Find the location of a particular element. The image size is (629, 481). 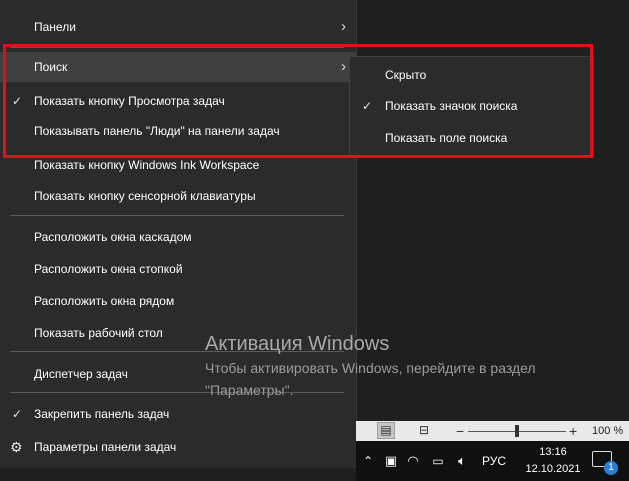

menu-item-lock-taskbar: ✓ Закрепить панель задач is located at coordinates (178, 414).